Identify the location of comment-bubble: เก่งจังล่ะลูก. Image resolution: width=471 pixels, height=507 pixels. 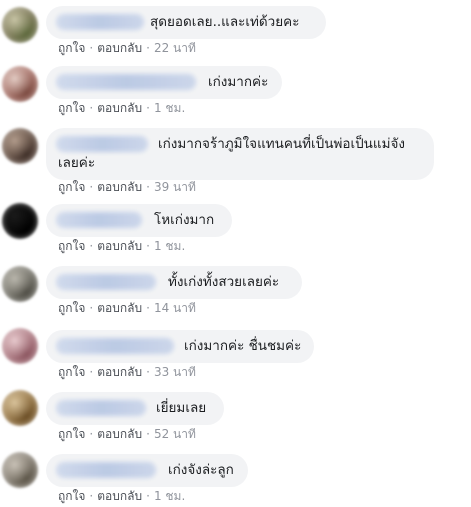
(147, 470).